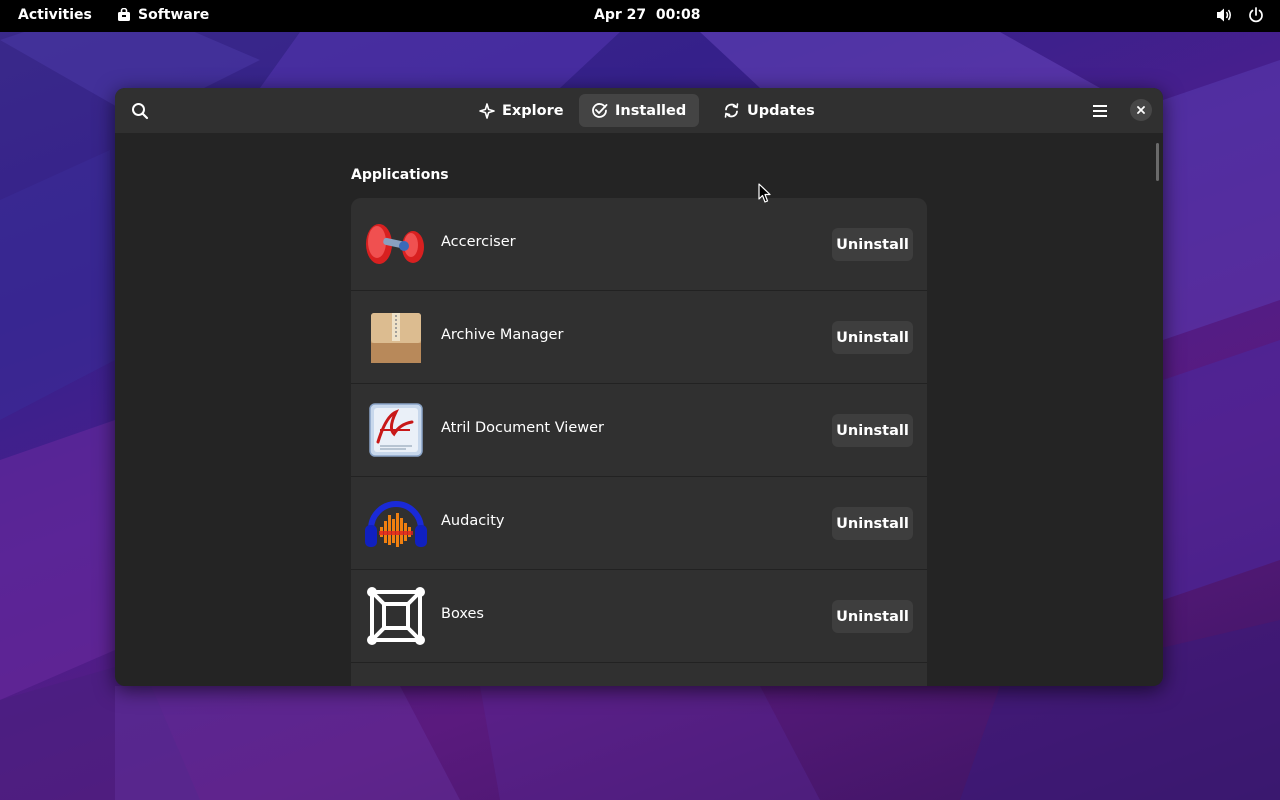 The width and height of the screenshot is (1280, 800). Describe the element at coordinates (174, 15) in the screenshot. I see `app-menu-label: Software` at that location.